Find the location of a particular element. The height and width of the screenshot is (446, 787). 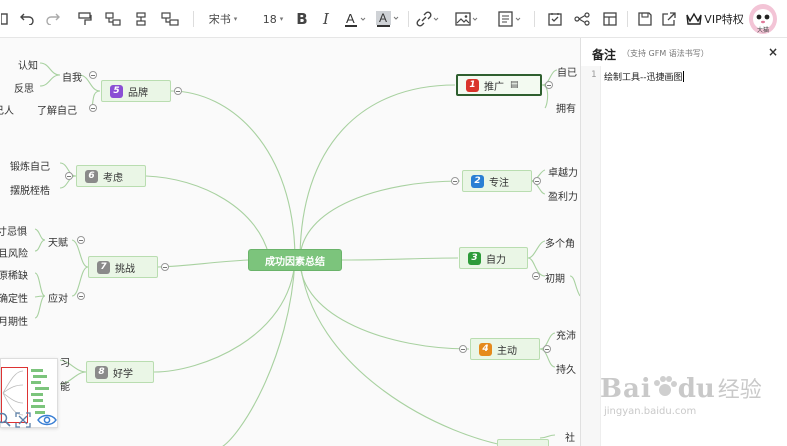

chevron-down-icon: ▾ is located at coordinates (235, 19).